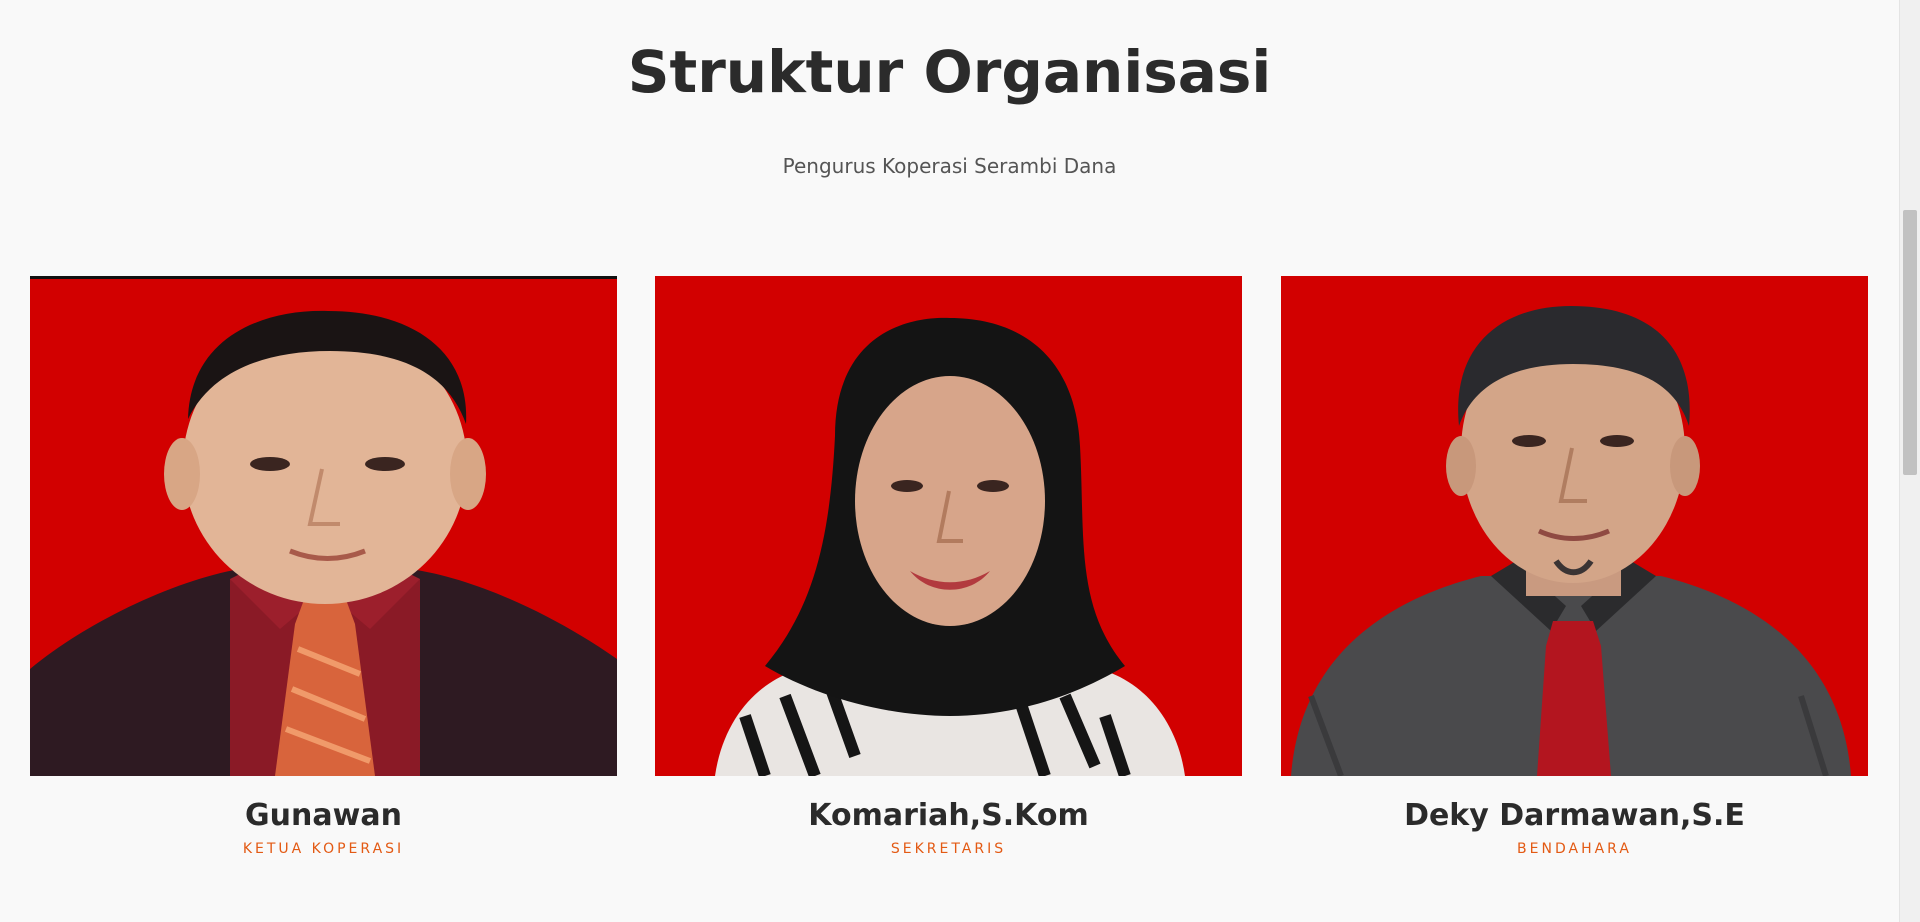 This screenshot has height=922, width=1920. Describe the element at coordinates (949, 72) in the screenshot. I see `section-title: Struktur Organisasi` at that location.